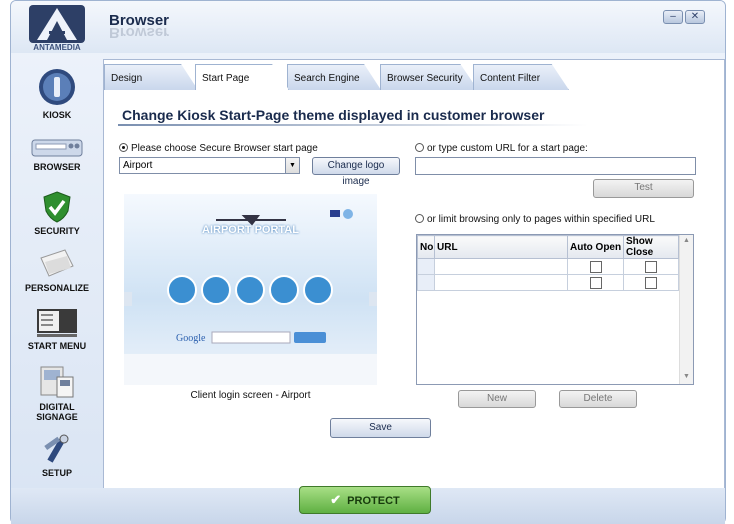 This screenshot has height=524, width=734. I want to click on option-choose-start-page: Please choose Secure Browser start page, so click(218, 148).